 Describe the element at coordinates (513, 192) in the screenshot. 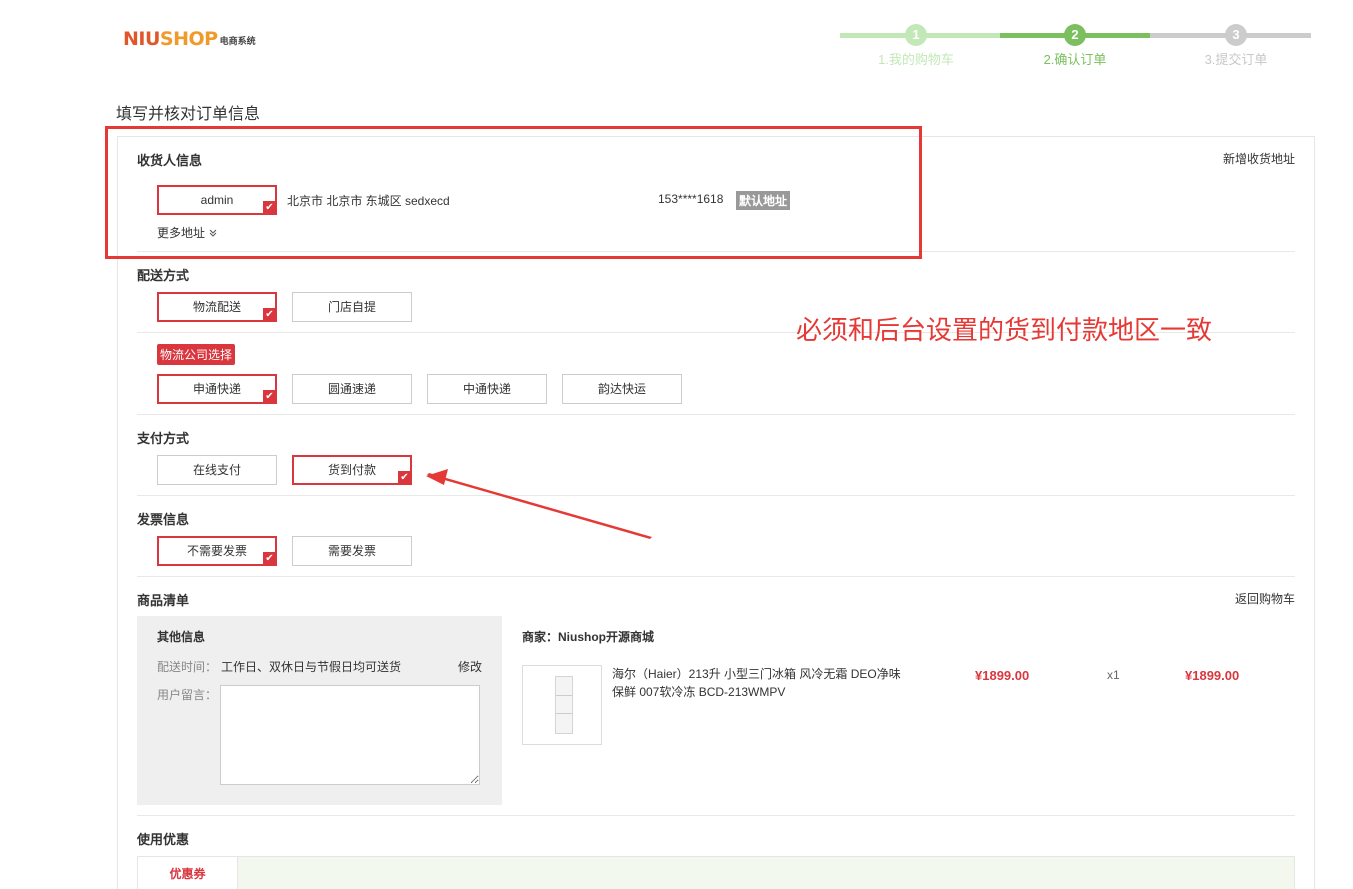

I see `highlight-box` at that location.